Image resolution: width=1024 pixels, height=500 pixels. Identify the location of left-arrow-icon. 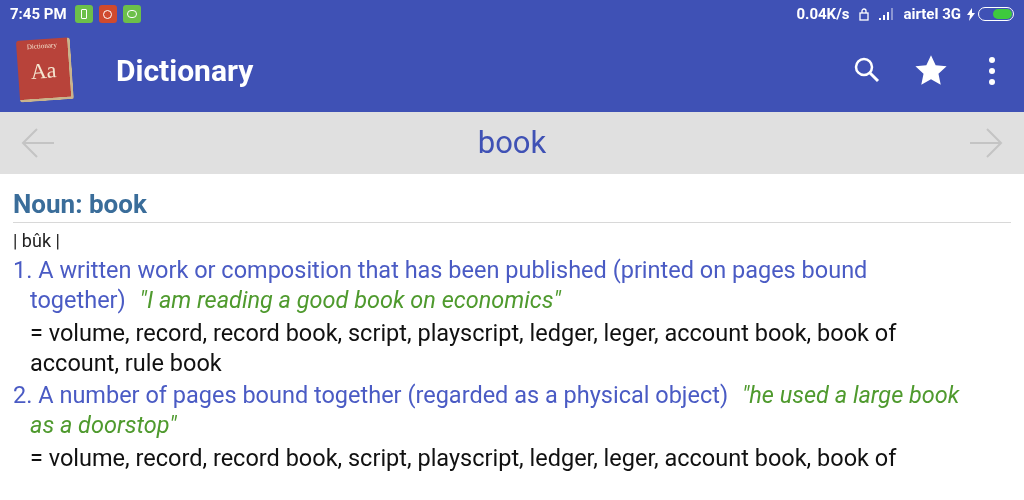
(38, 143).